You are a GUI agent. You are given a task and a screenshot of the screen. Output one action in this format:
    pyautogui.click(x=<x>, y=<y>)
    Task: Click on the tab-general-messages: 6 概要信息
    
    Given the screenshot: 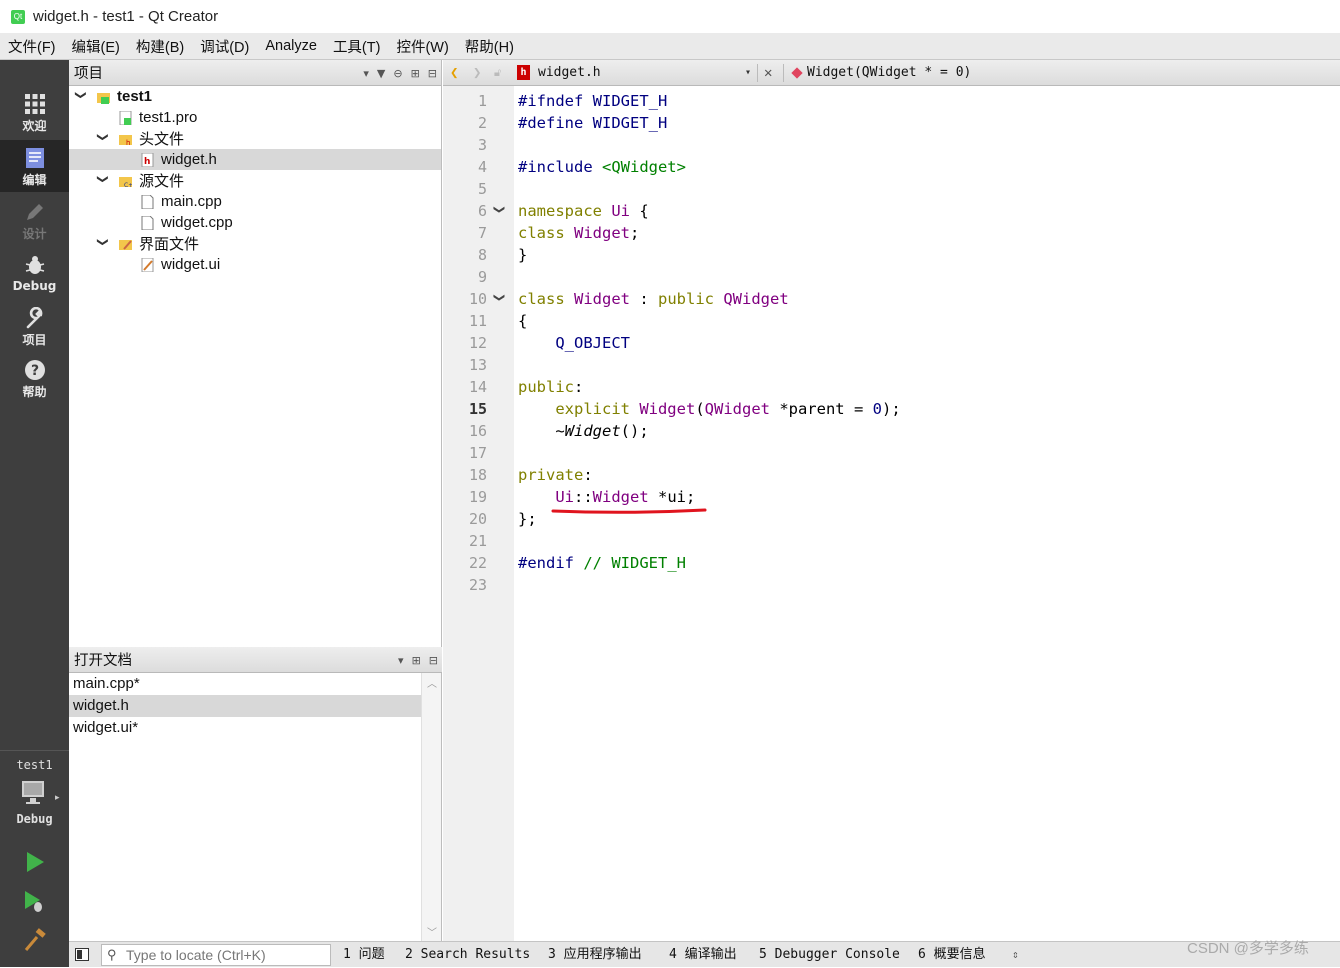 What is the action you would take?
    pyautogui.click(x=952, y=955)
    